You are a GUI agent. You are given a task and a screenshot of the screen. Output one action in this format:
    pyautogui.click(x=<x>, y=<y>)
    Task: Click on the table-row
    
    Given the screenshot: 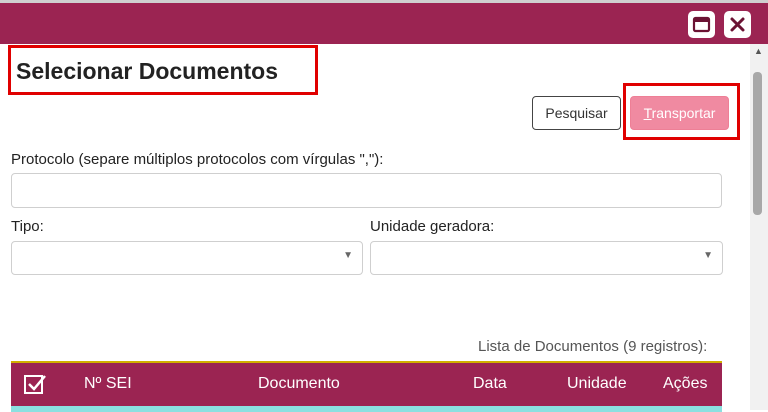 What is the action you would take?
    pyautogui.click(x=366, y=409)
    